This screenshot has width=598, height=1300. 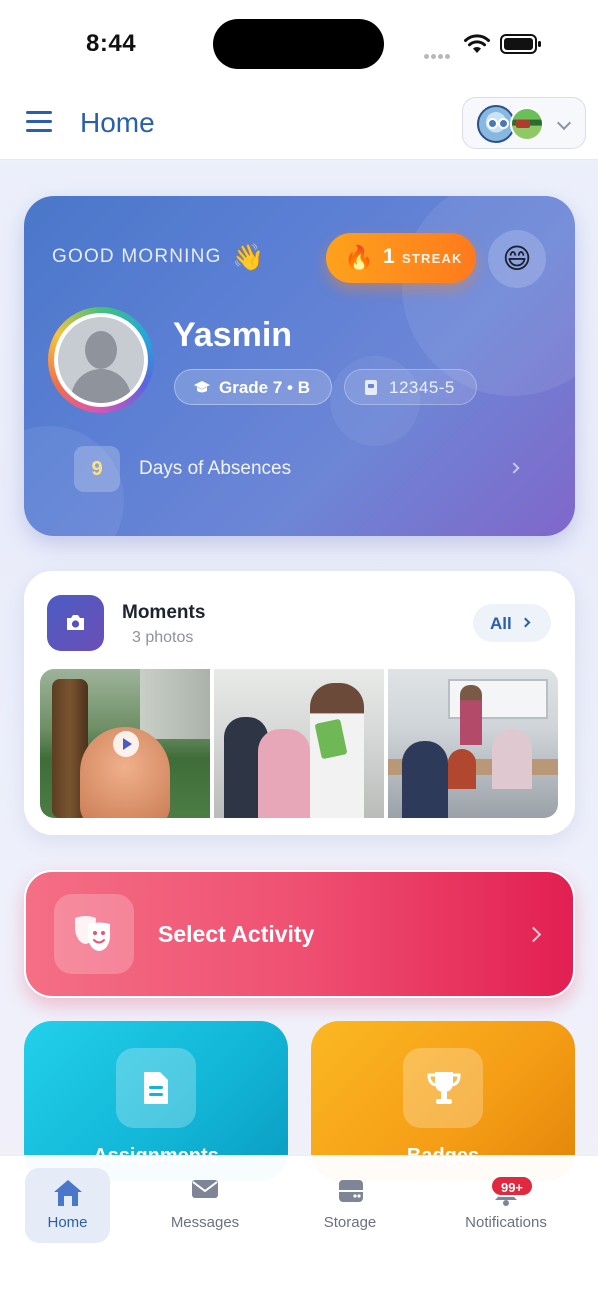 What do you see at coordinates (422, 387) in the screenshot?
I see `student-id: 12345-5` at bounding box center [422, 387].